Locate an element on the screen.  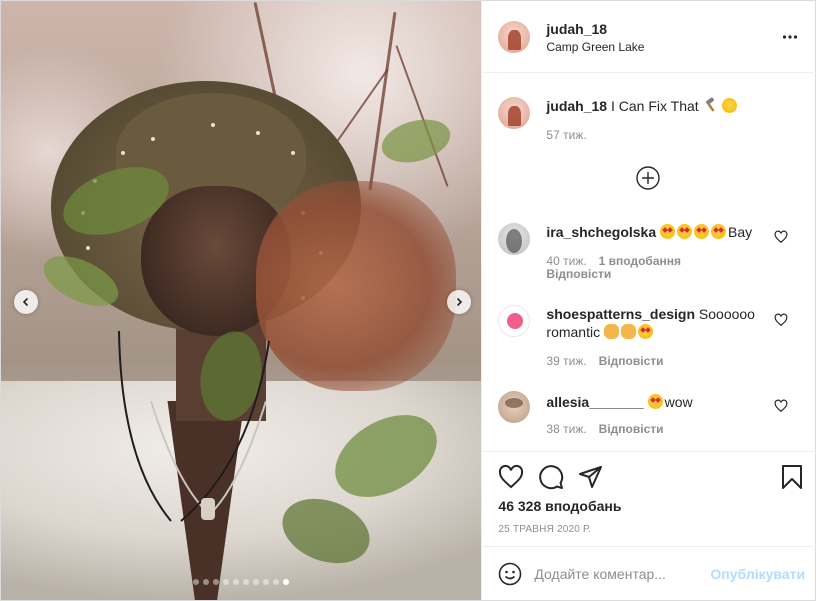
chevron-left-icon is located at coordinates (25, 302).